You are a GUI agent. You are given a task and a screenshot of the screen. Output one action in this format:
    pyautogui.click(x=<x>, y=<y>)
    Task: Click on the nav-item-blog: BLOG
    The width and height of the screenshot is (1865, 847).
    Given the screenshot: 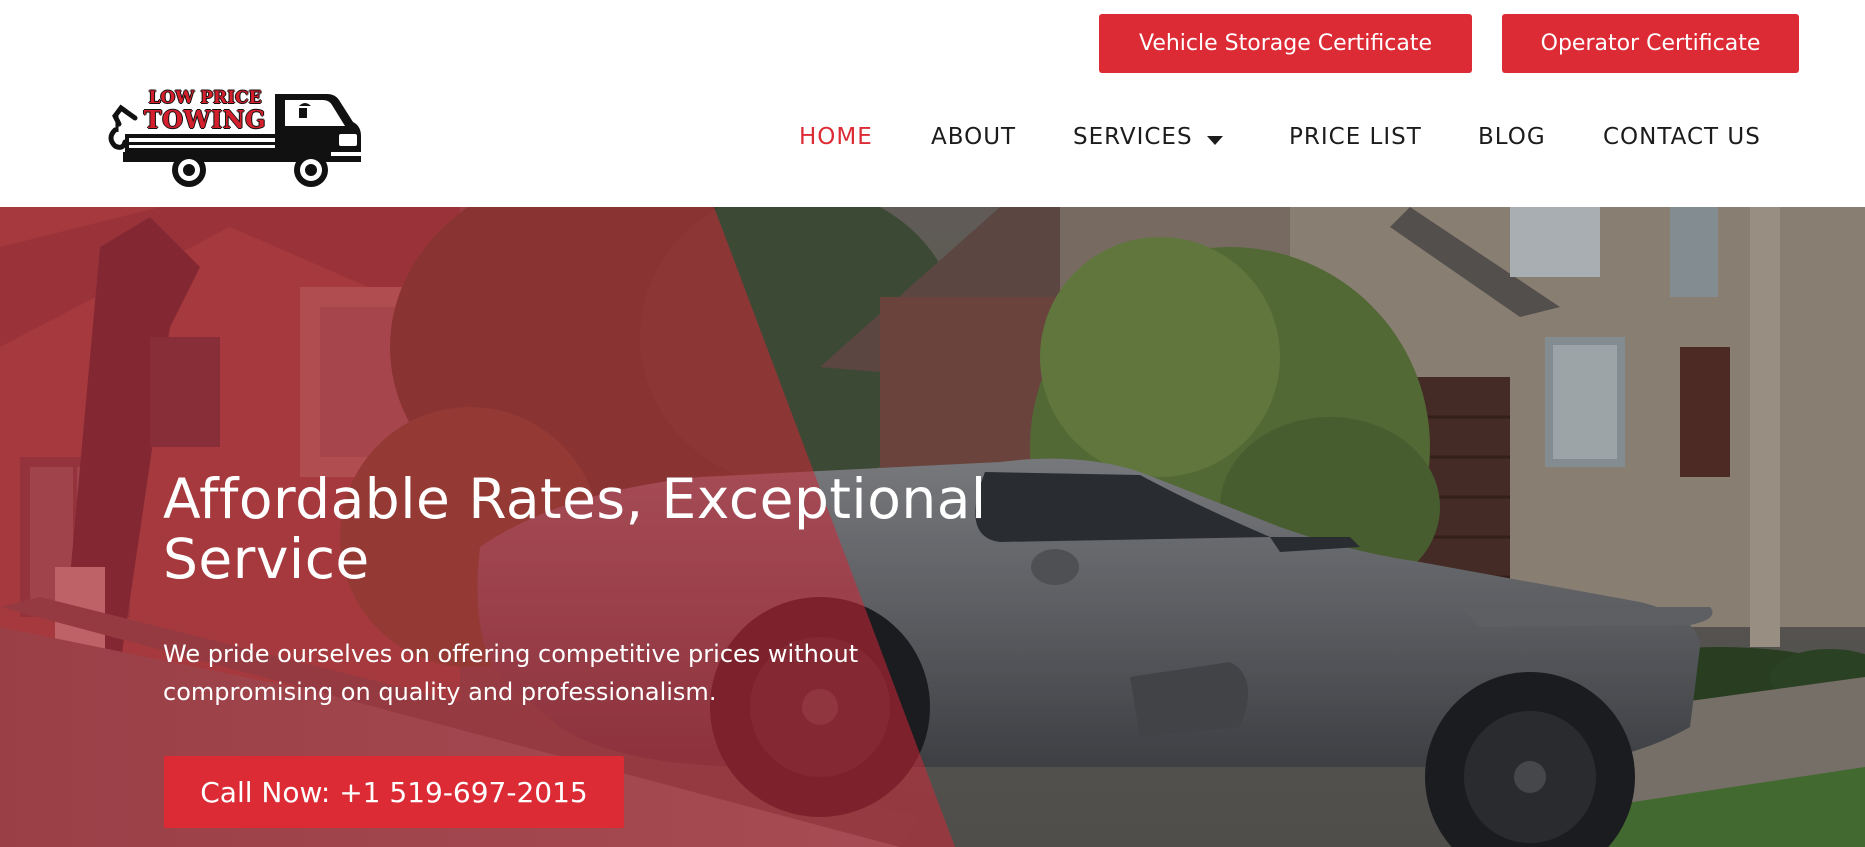 What is the action you would take?
    pyautogui.click(x=1512, y=137)
    